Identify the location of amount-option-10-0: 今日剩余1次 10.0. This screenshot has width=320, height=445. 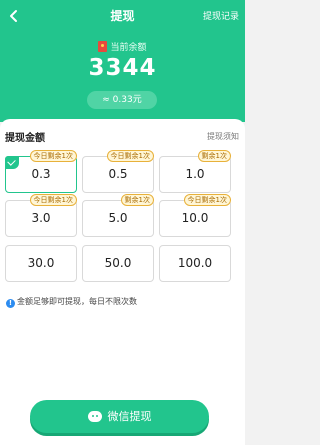
(195, 215).